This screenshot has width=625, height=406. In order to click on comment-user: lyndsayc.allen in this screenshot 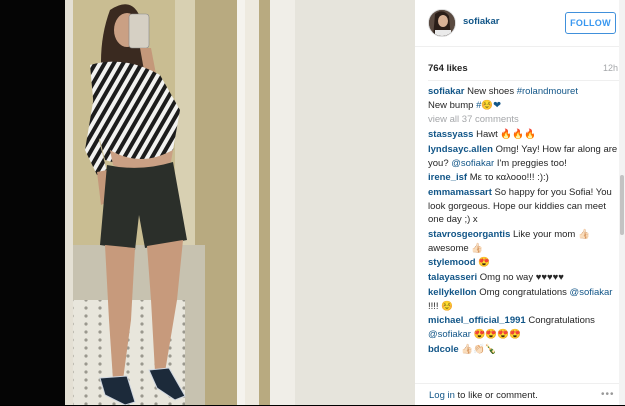, I will do `click(460, 149)`.